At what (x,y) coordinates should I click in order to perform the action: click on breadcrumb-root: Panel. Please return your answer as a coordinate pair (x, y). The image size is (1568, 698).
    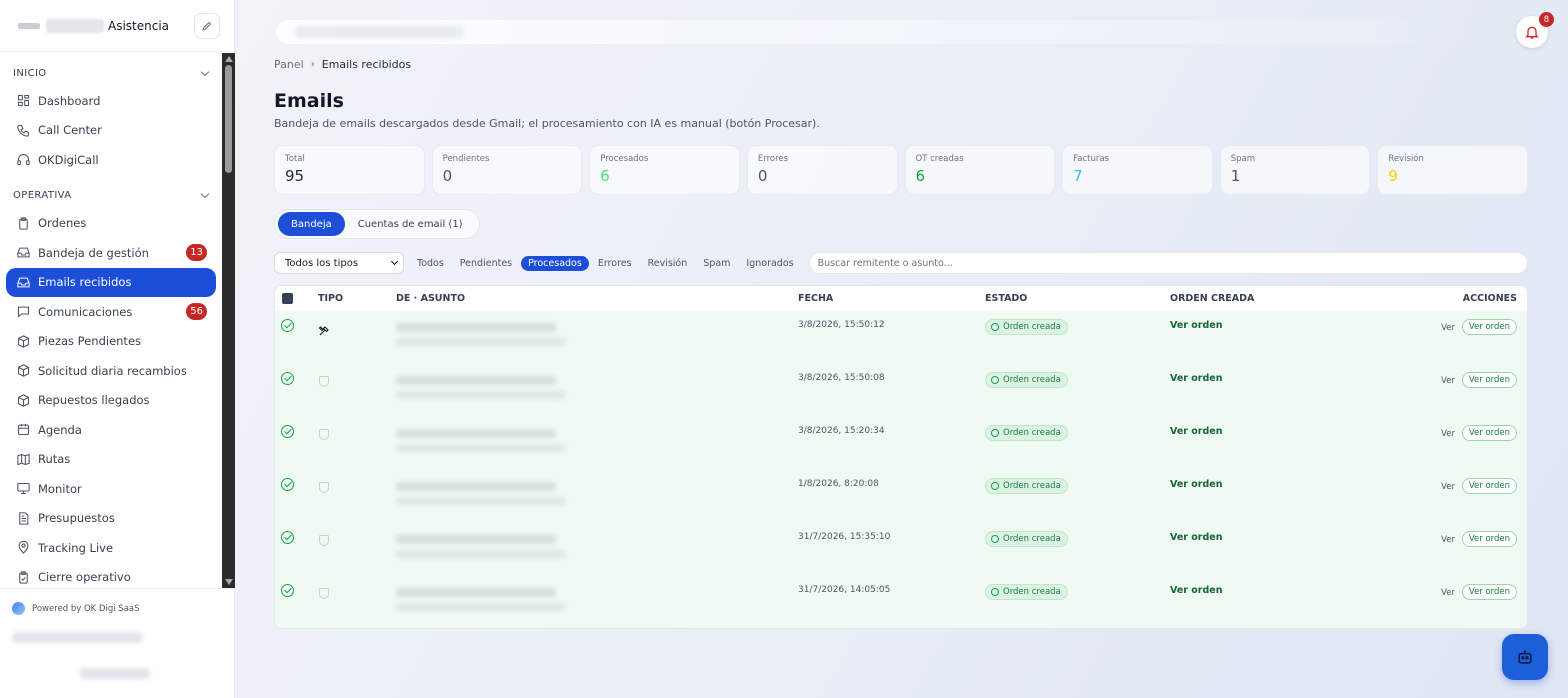
    Looking at the image, I should click on (289, 64).